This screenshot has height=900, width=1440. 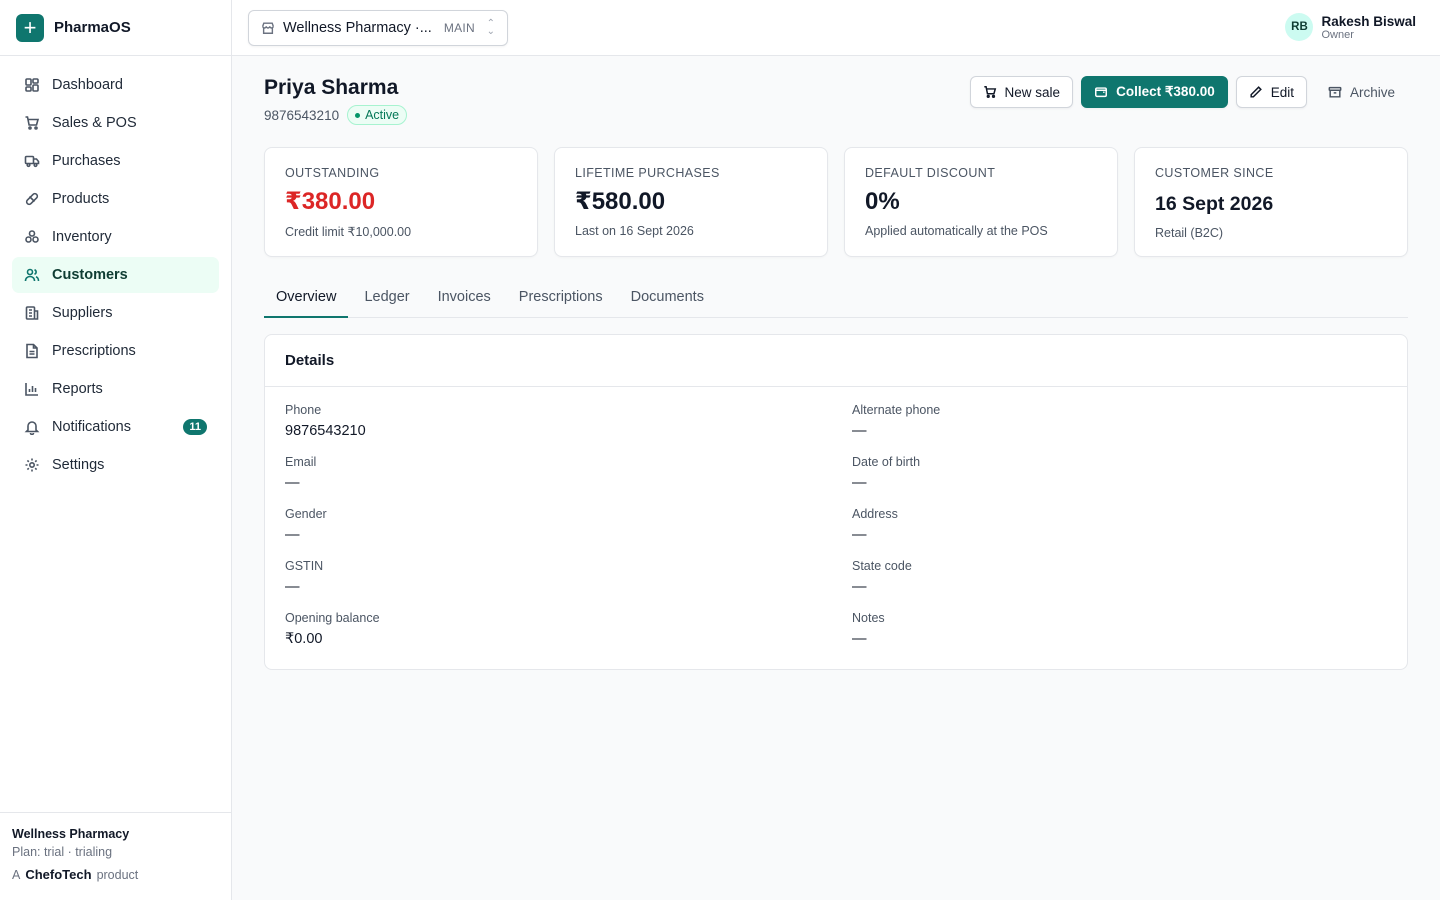 What do you see at coordinates (896, 410) in the screenshot?
I see `field-label: Alternate phone` at bounding box center [896, 410].